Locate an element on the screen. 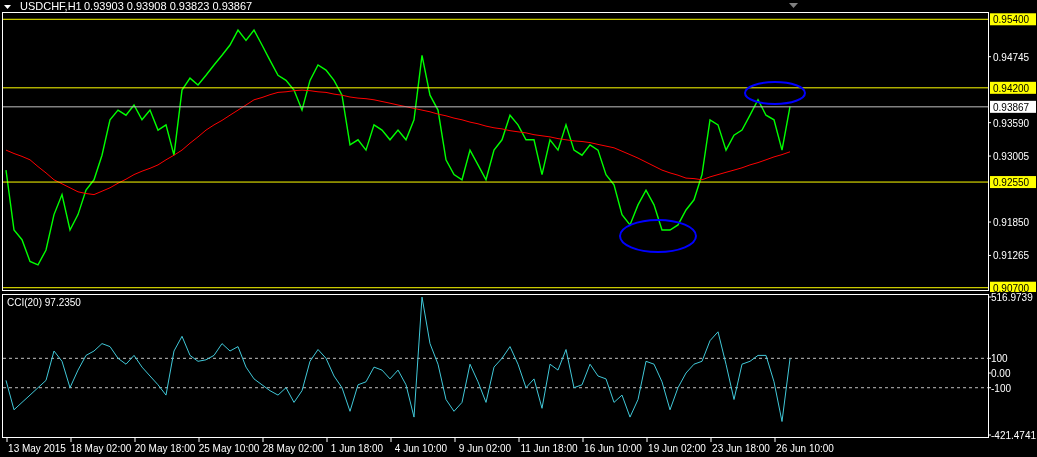 This screenshot has height=457, width=1037. price-axis-label: 0.93005 is located at coordinates (1011, 157).